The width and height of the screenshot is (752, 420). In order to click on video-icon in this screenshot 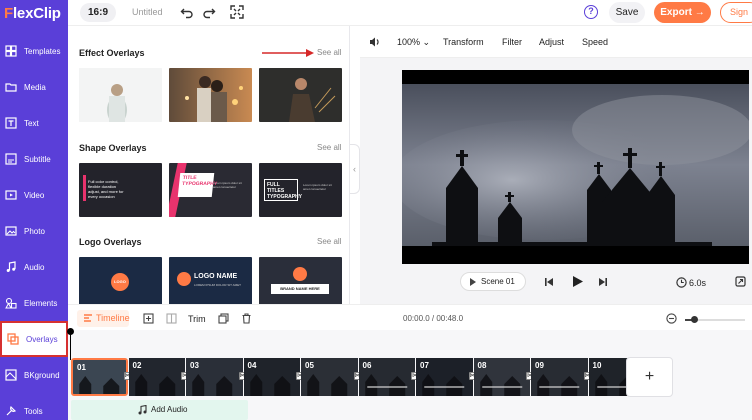, I will do `click(11, 195)`.